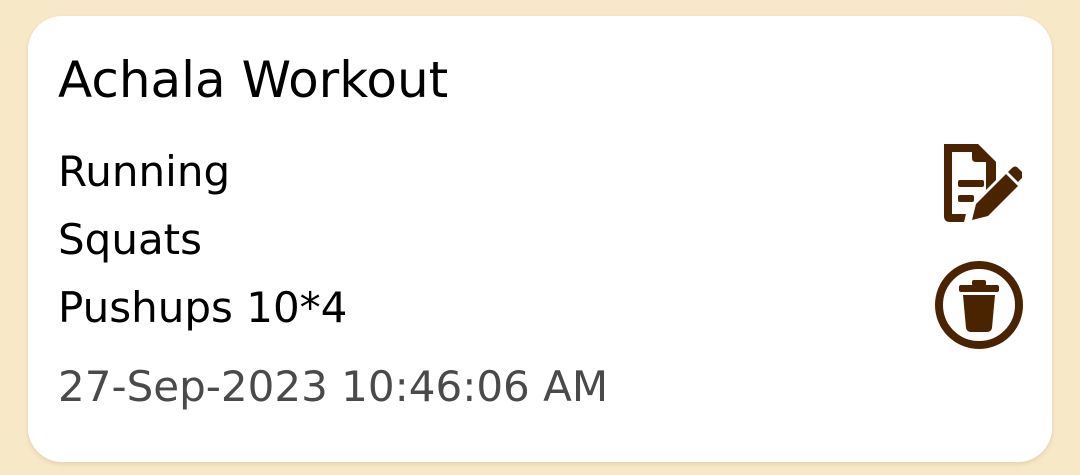 The image size is (1080, 475). Describe the element at coordinates (253, 80) in the screenshot. I see `workout-title: Achala Workout` at that location.